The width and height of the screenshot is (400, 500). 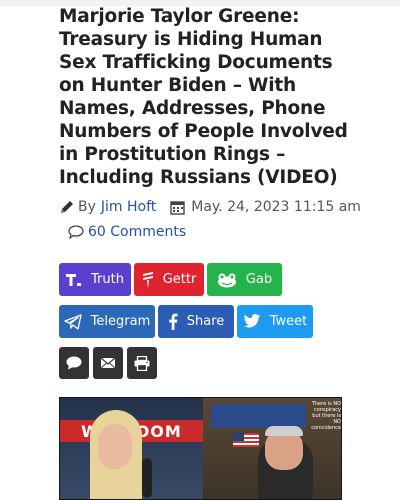 I want to click on gettr-label: Gettr, so click(x=179, y=279).